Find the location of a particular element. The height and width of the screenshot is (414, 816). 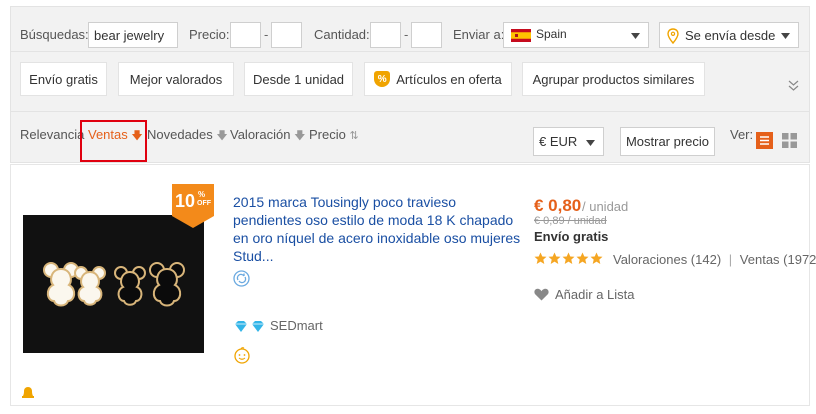

chip-label: Artículos en oferta is located at coordinates (449, 79).